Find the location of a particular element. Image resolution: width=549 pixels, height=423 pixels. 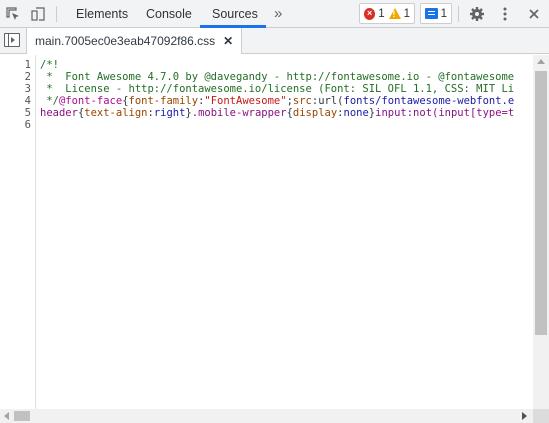

issues-counter: 1 is located at coordinates (436, 13).